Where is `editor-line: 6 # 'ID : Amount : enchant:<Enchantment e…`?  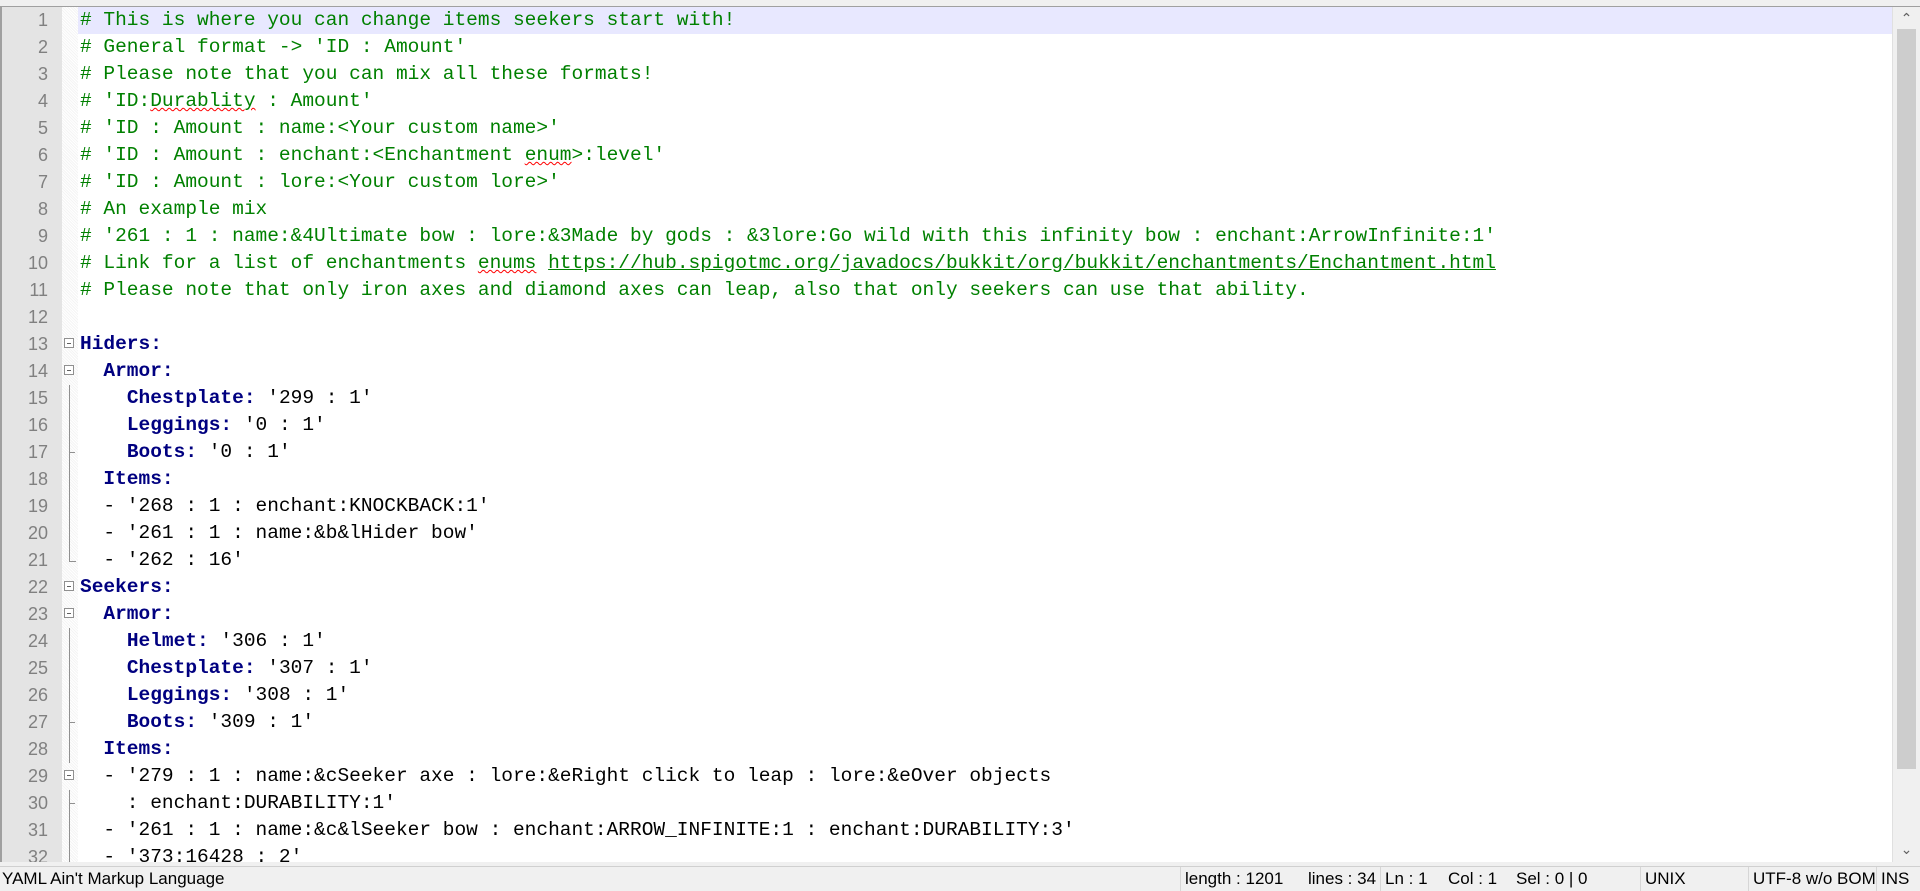 editor-line: 6 # 'ID : Amount : enchant:<Enchantment e… is located at coordinates (948, 155).